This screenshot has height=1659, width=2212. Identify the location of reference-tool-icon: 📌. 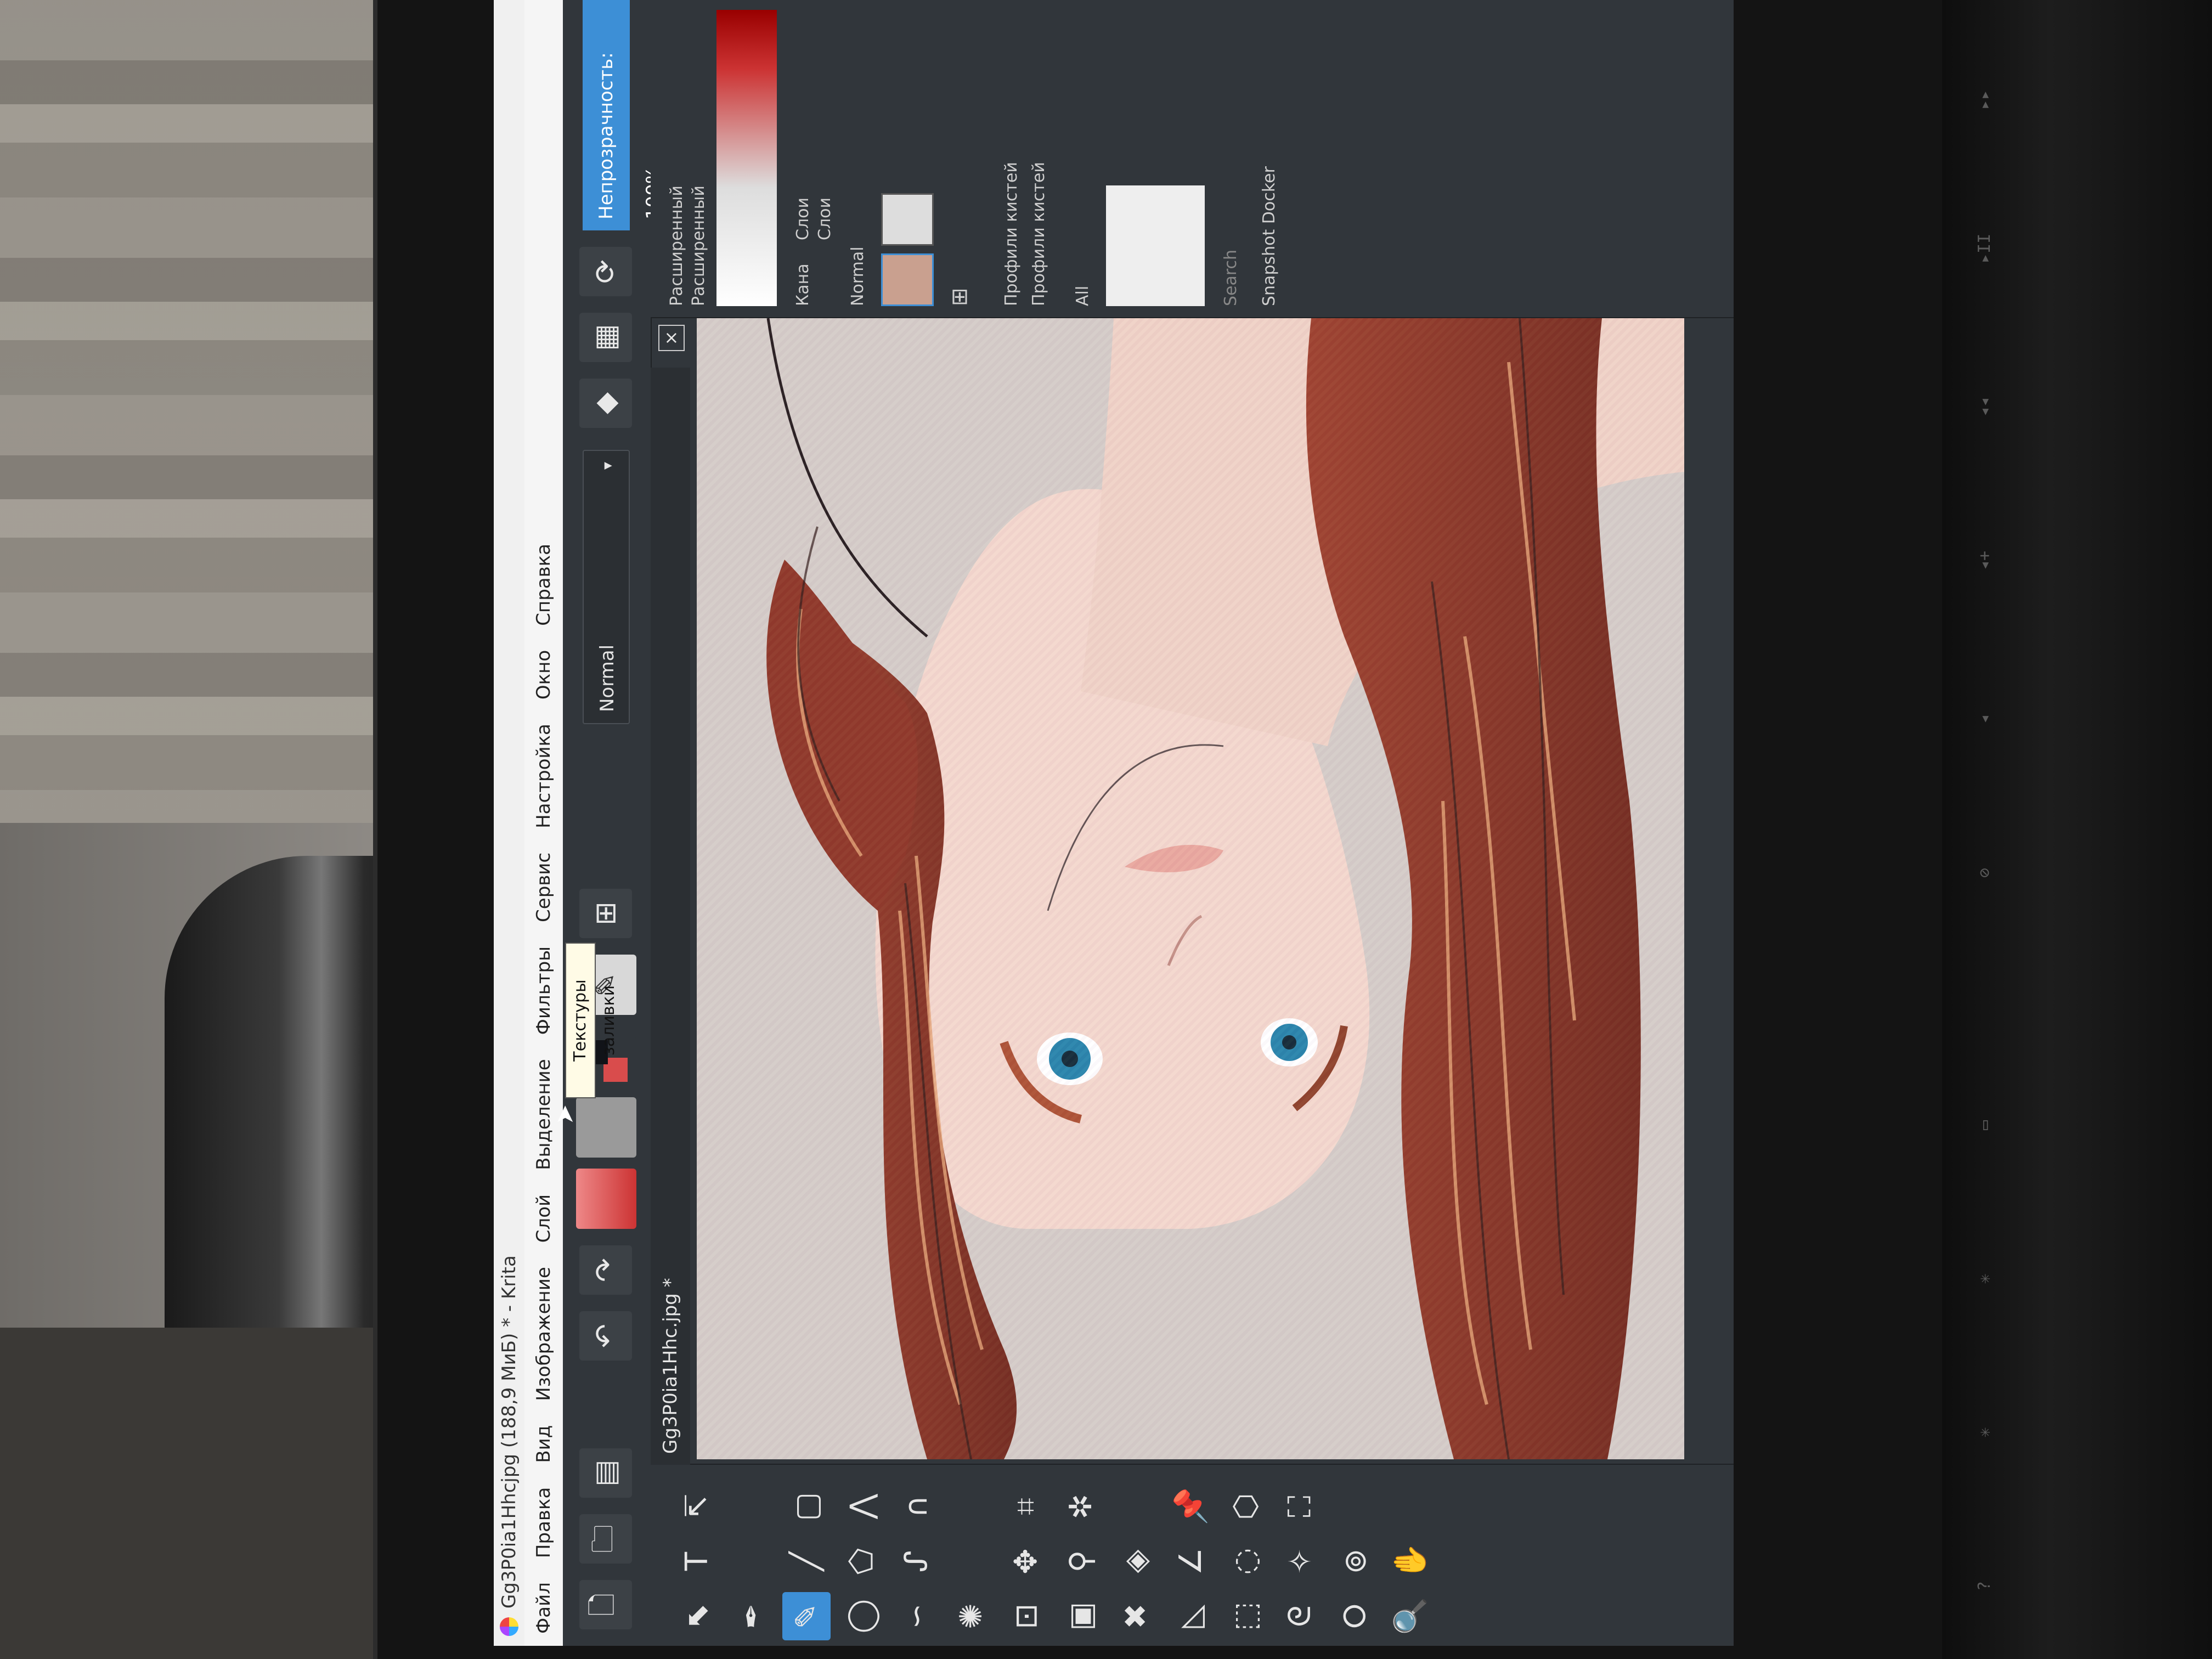
(1190, 1506).